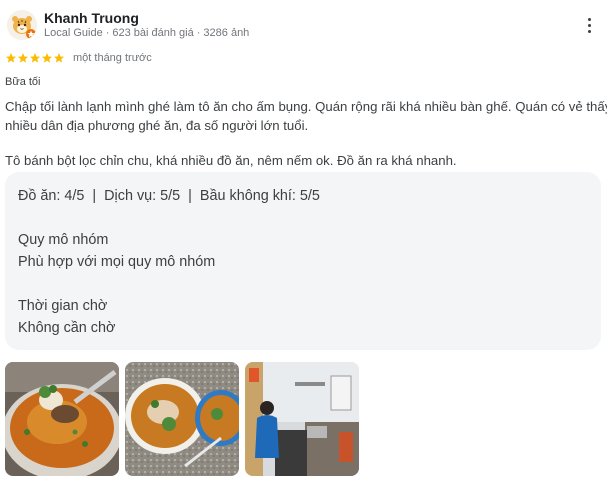  I want to click on local-guide-badge: Local Guide, so click(73, 33).